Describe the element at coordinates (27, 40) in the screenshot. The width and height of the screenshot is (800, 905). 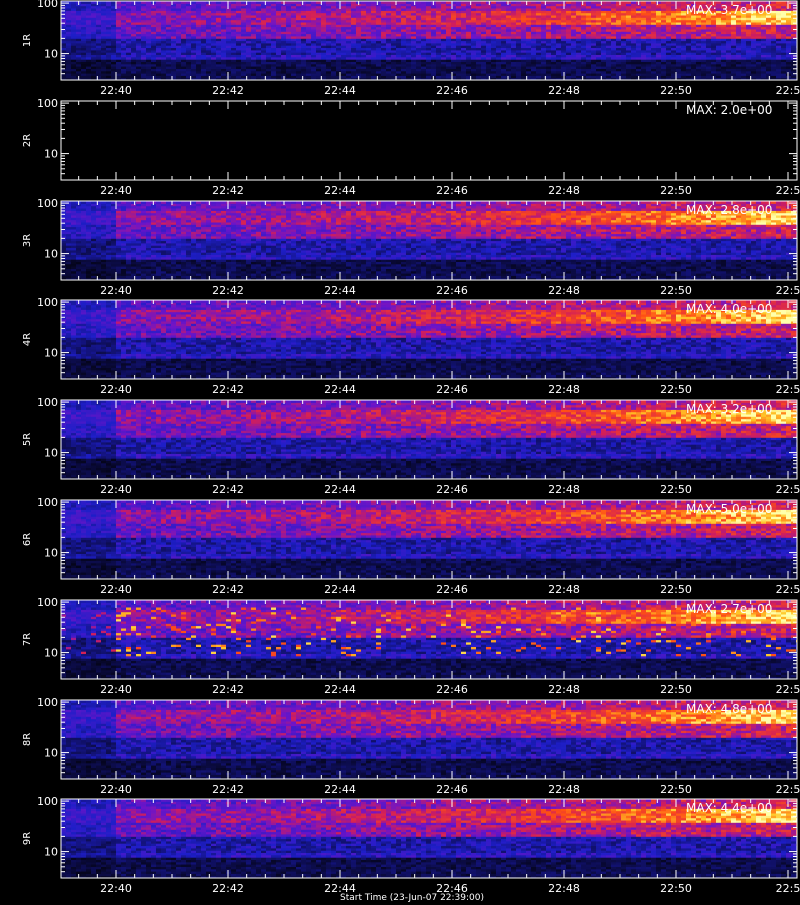
I see `ylabel: 1R` at that location.